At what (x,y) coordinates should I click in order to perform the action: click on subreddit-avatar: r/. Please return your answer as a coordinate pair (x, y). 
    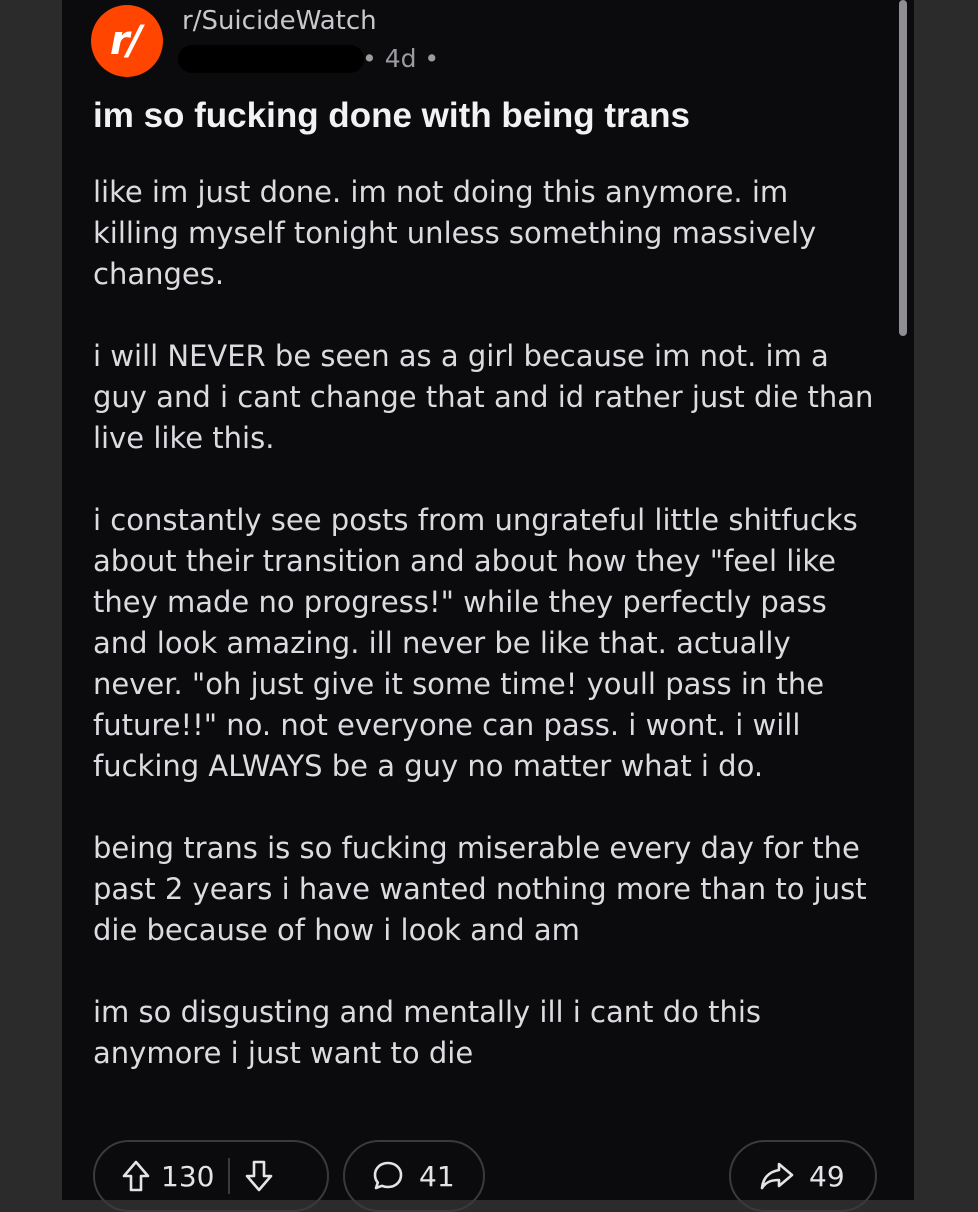
    Looking at the image, I should click on (127, 41).